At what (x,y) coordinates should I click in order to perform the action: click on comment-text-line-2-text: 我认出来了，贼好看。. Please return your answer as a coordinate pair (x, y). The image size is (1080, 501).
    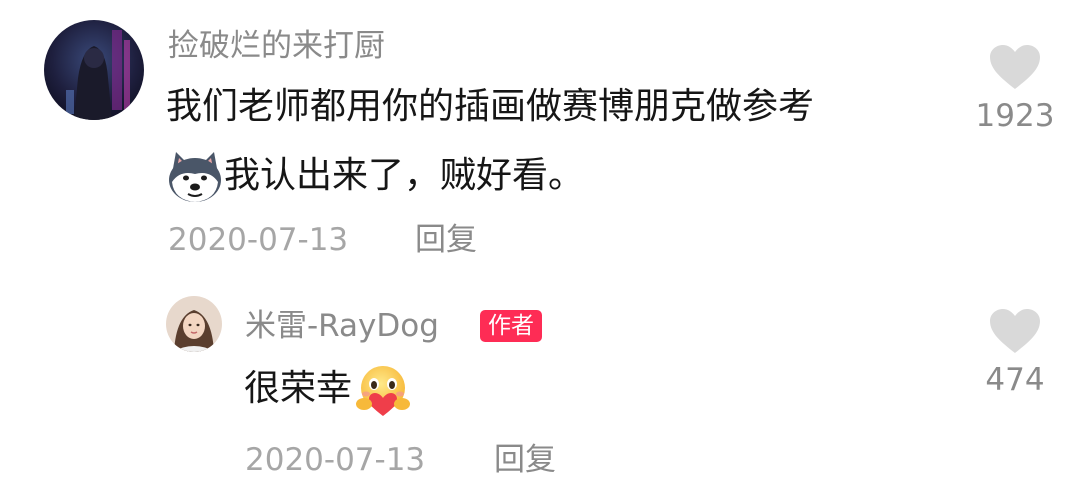
    Looking at the image, I should click on (404, 175).